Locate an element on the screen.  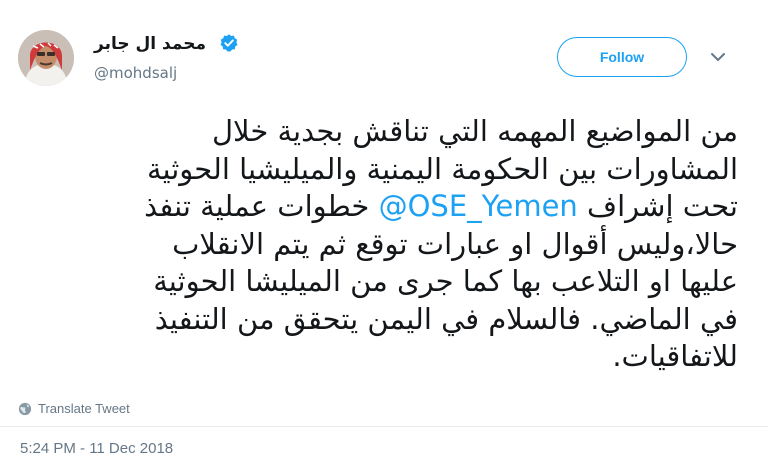
tweet-line-segment: خطوات عملية تنفذ is located at coordinates (261, 206).